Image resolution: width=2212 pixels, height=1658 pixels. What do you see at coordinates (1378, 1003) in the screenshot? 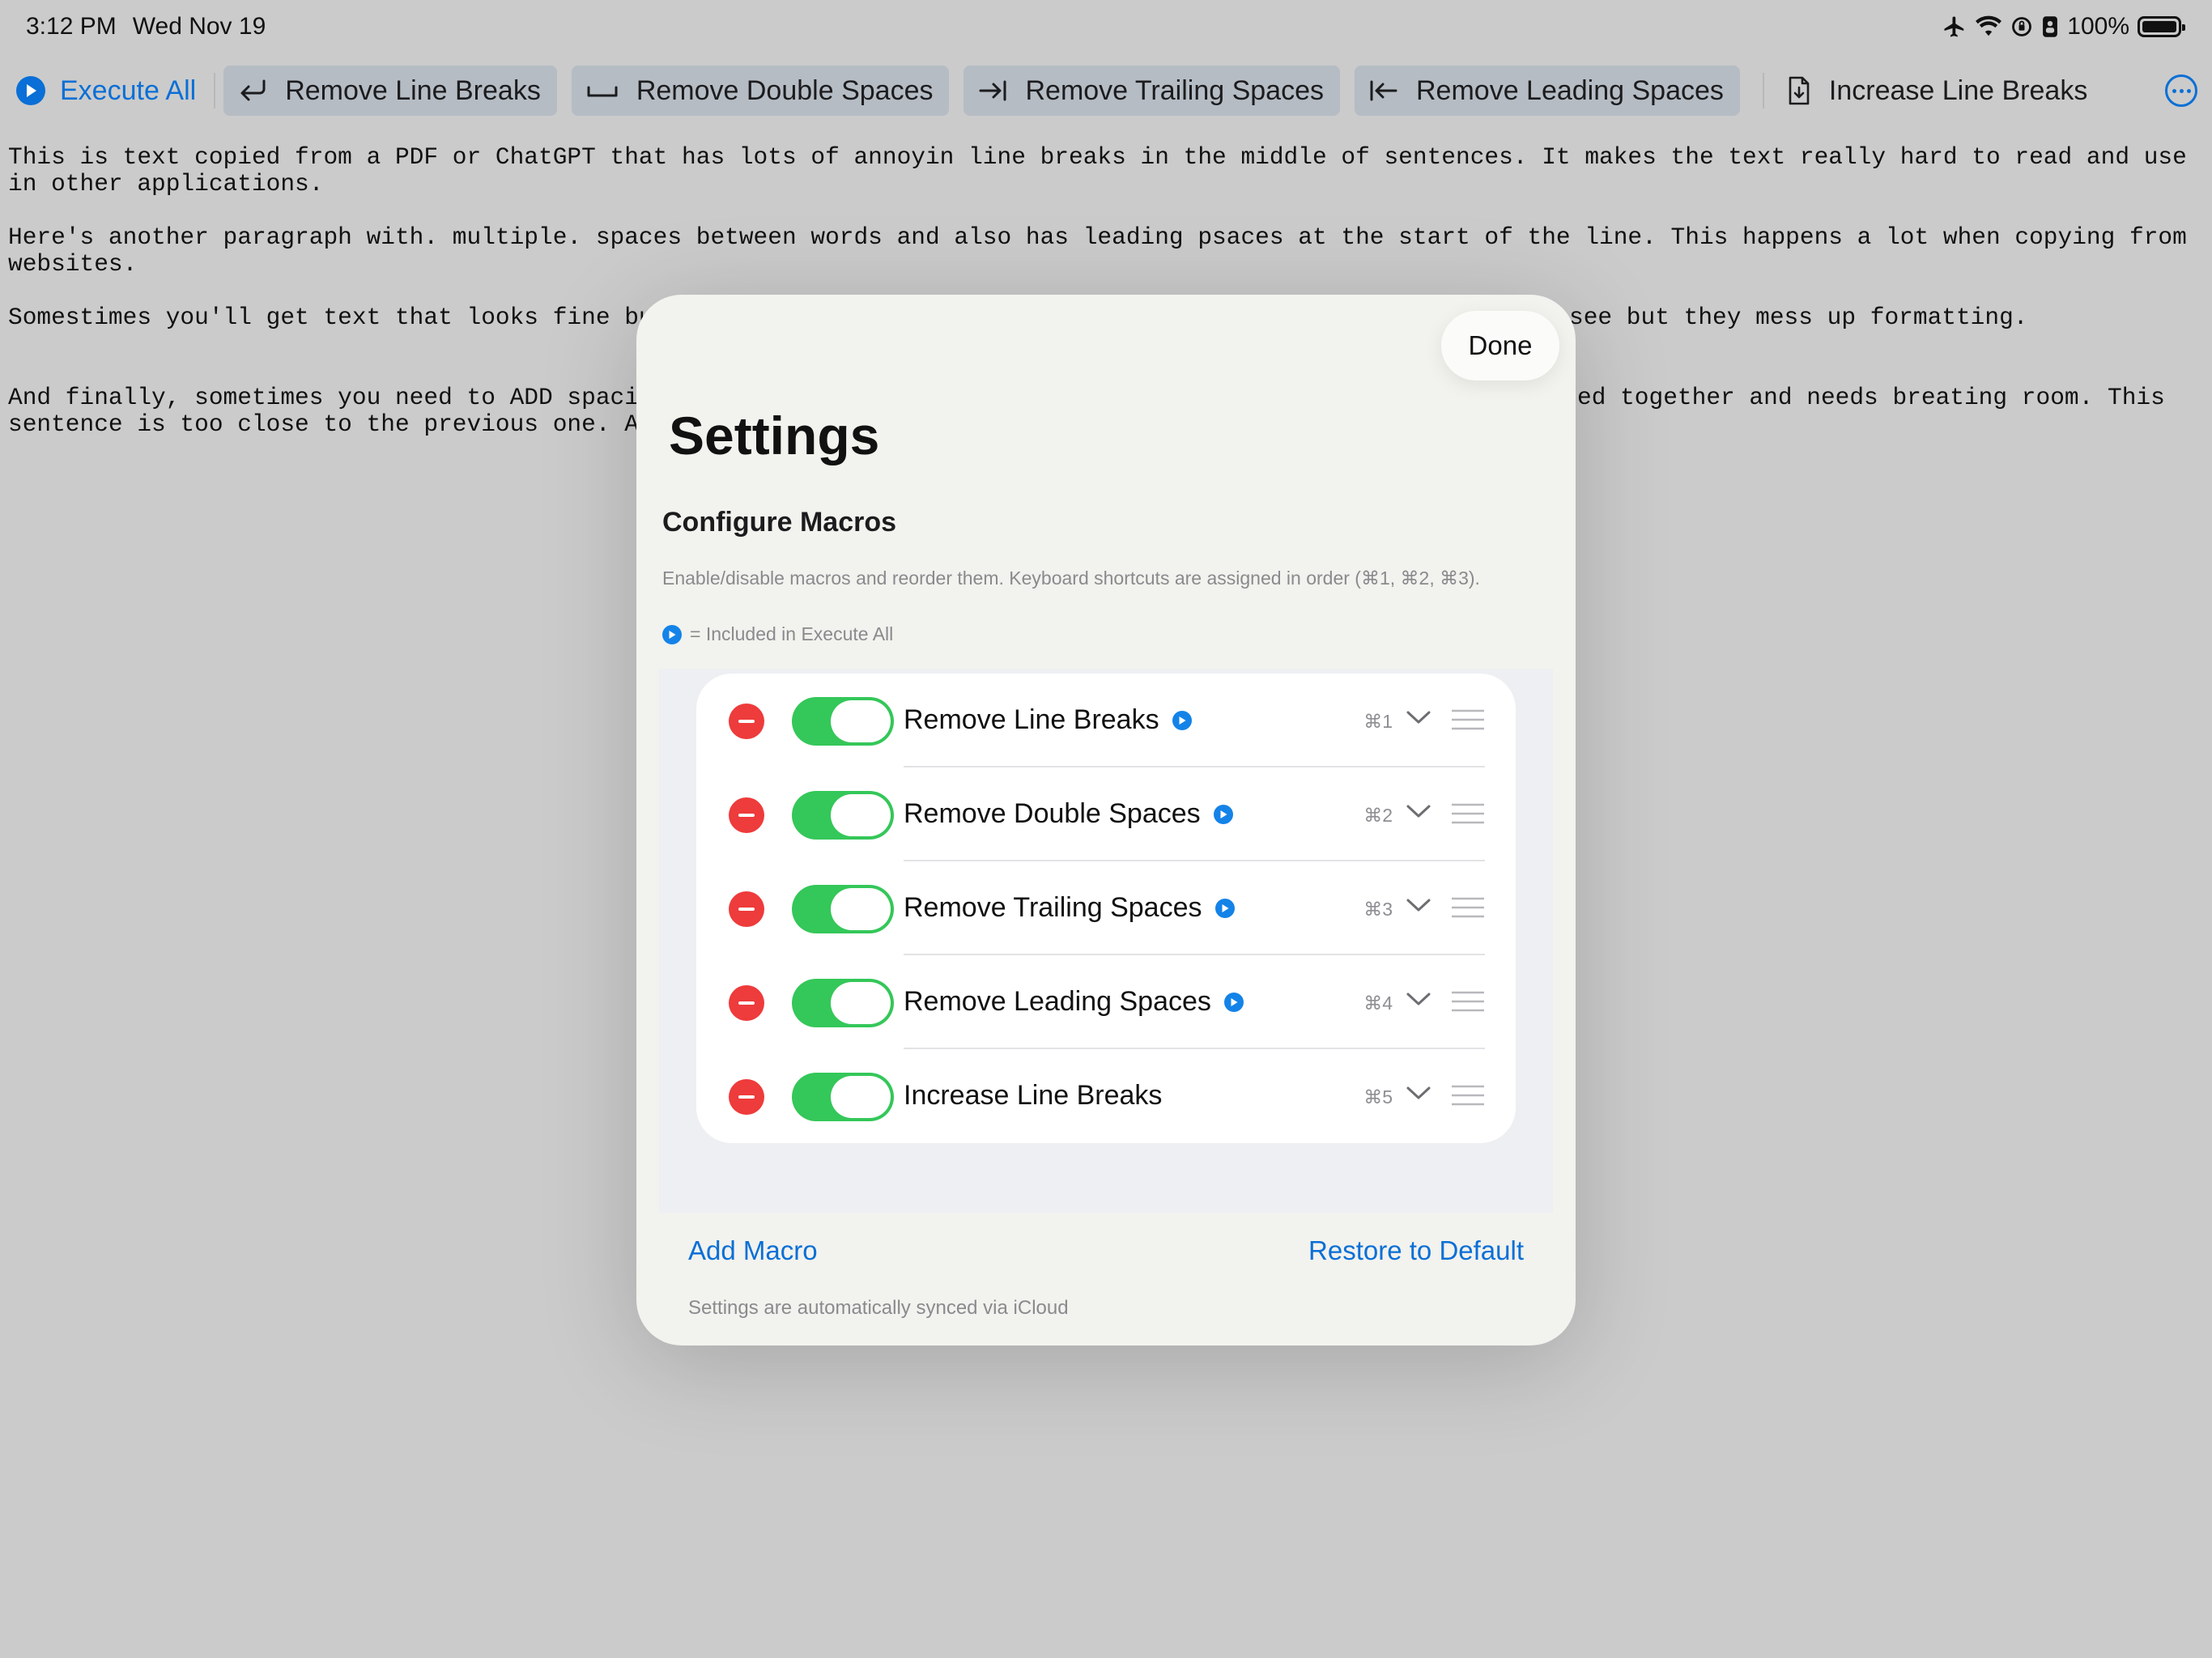
I see `shortcut-label: ⌘4` at bounding box center [1378, 1003].